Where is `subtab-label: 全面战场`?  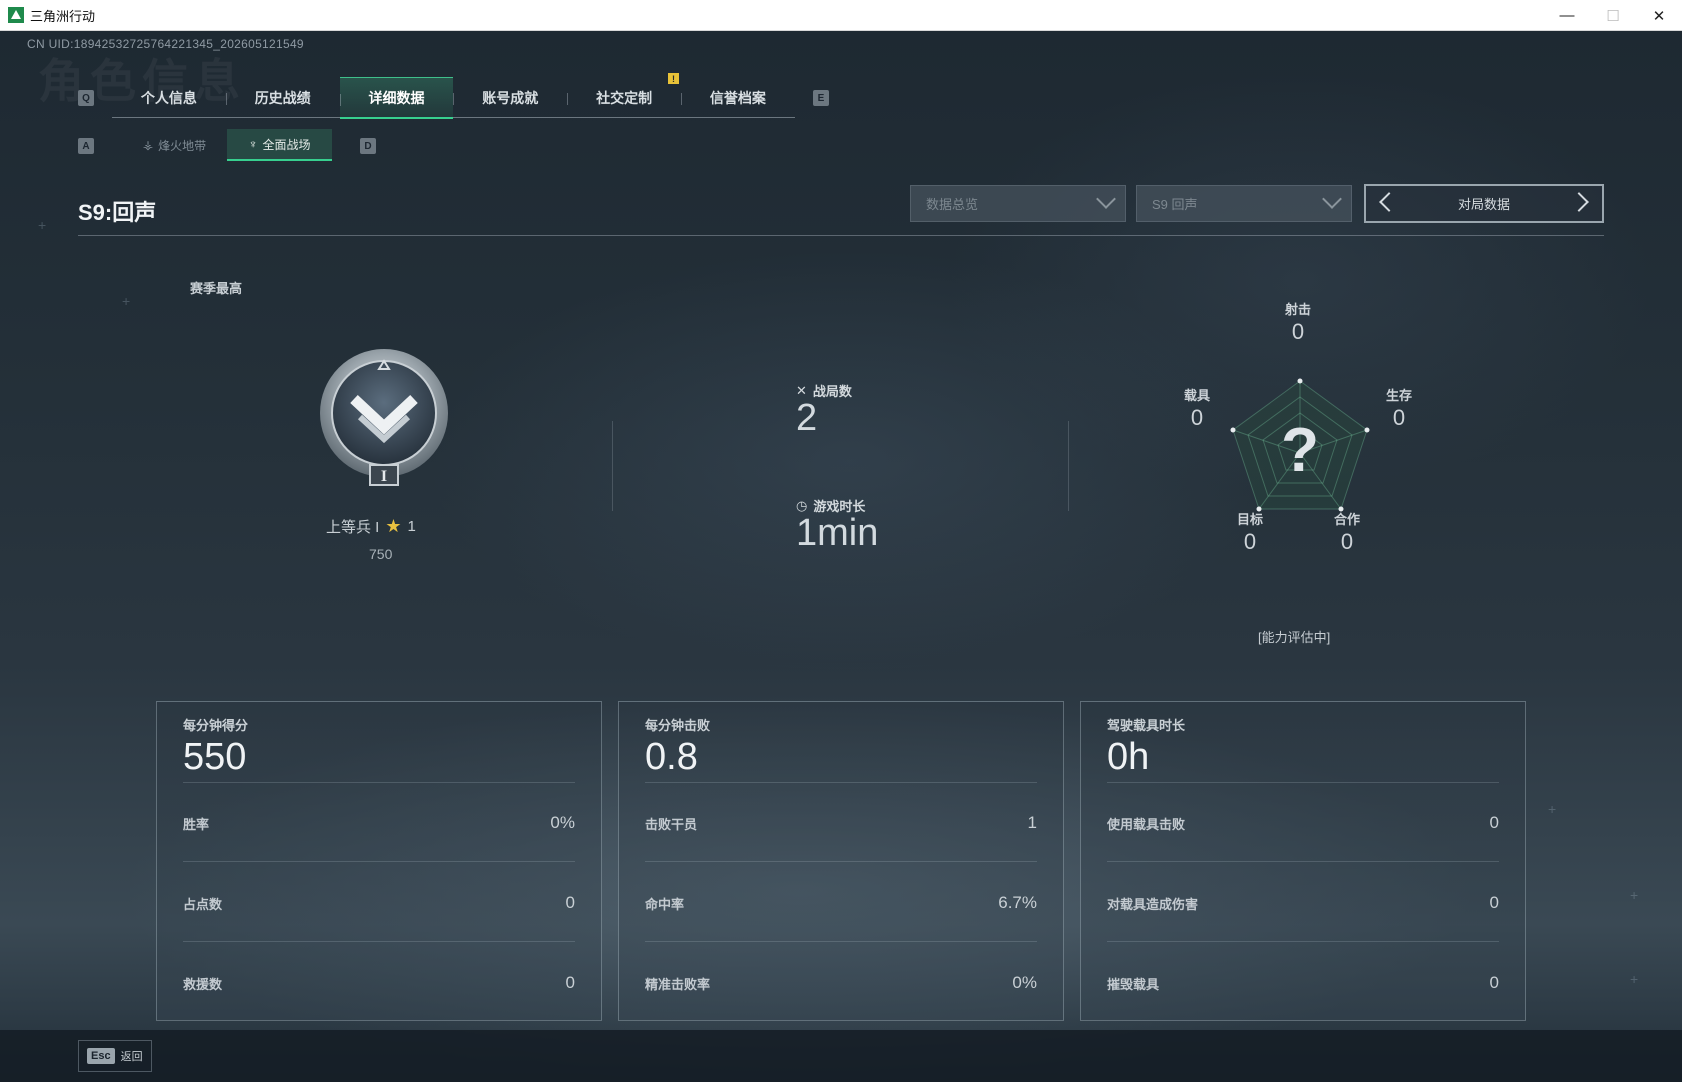 subtab-label: 全面战场 is located at coordinates (286, 144).